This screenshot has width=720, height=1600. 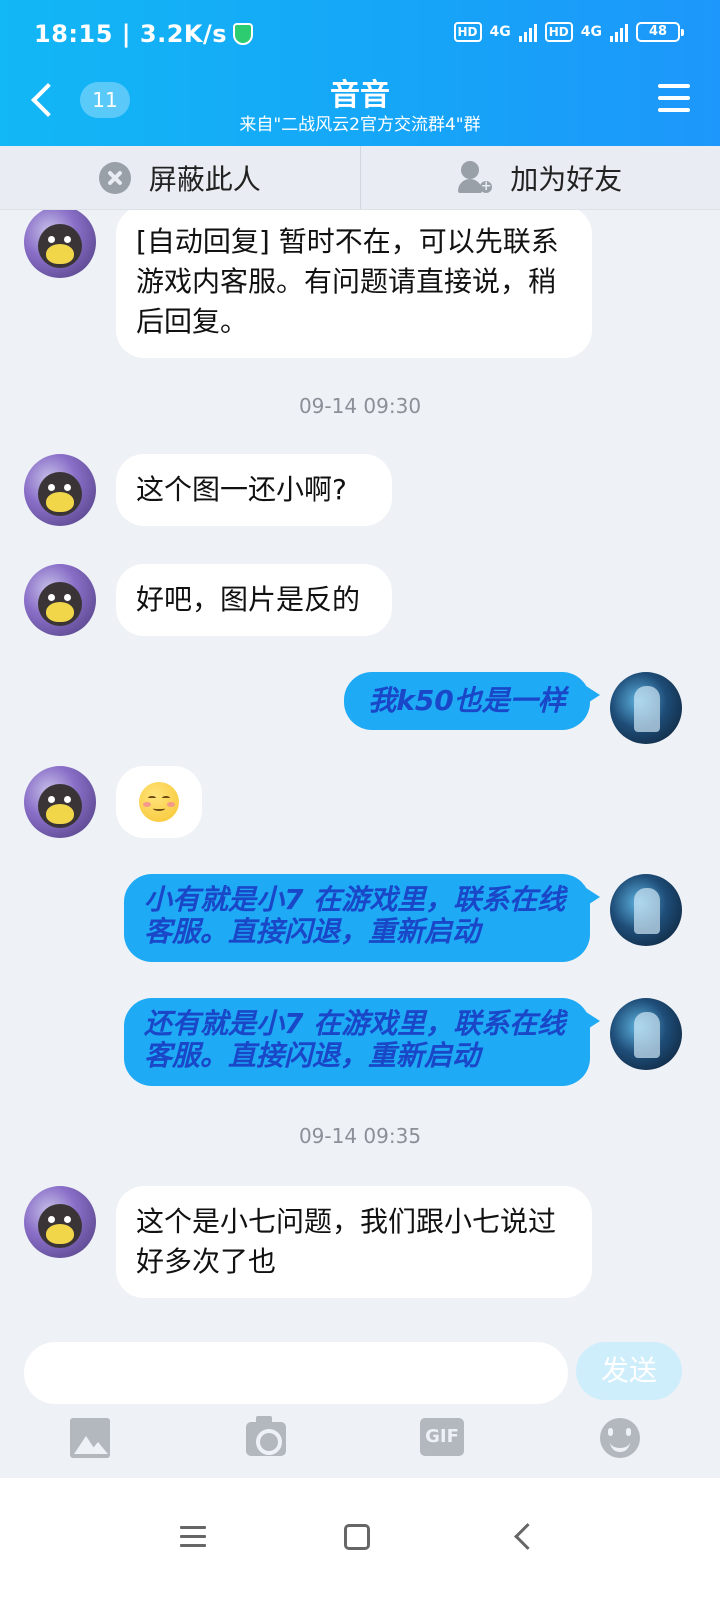 I want to click on block-user-label: 屏蔽此人, so click(x=204, y=179).